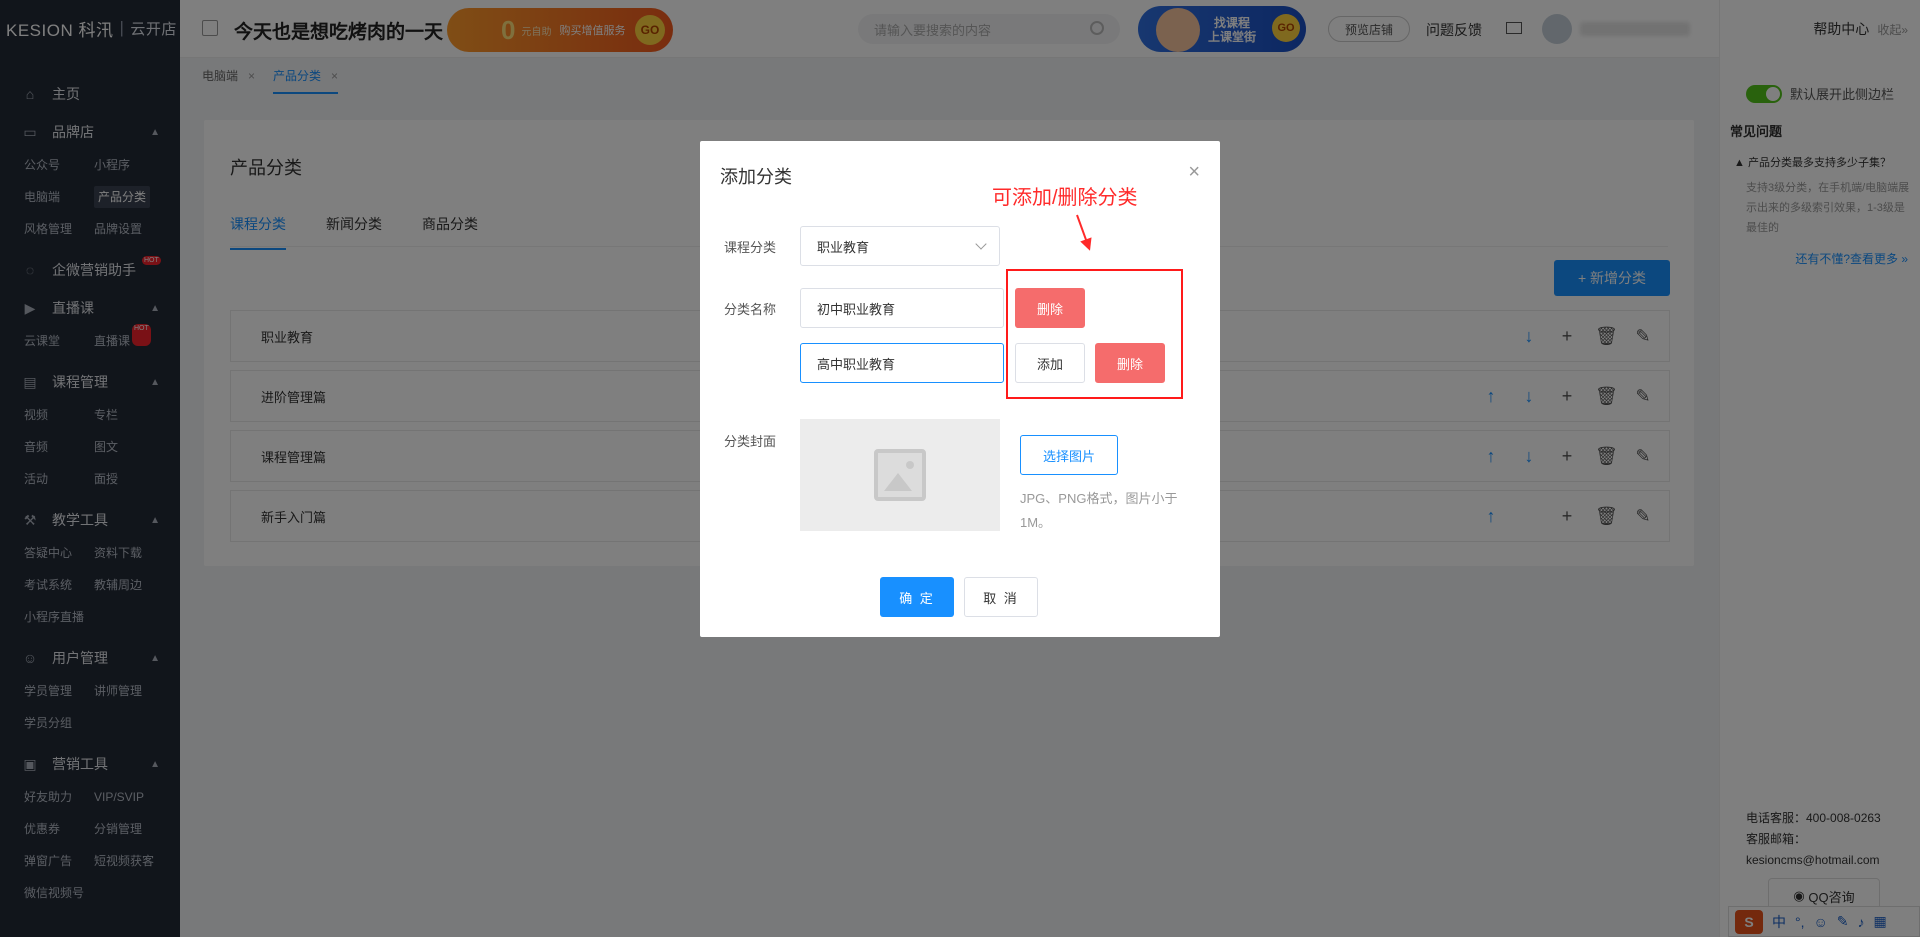 The image size is (1920, 937). I want to click on select-image-button: 选择图片, so click(1069, 455).